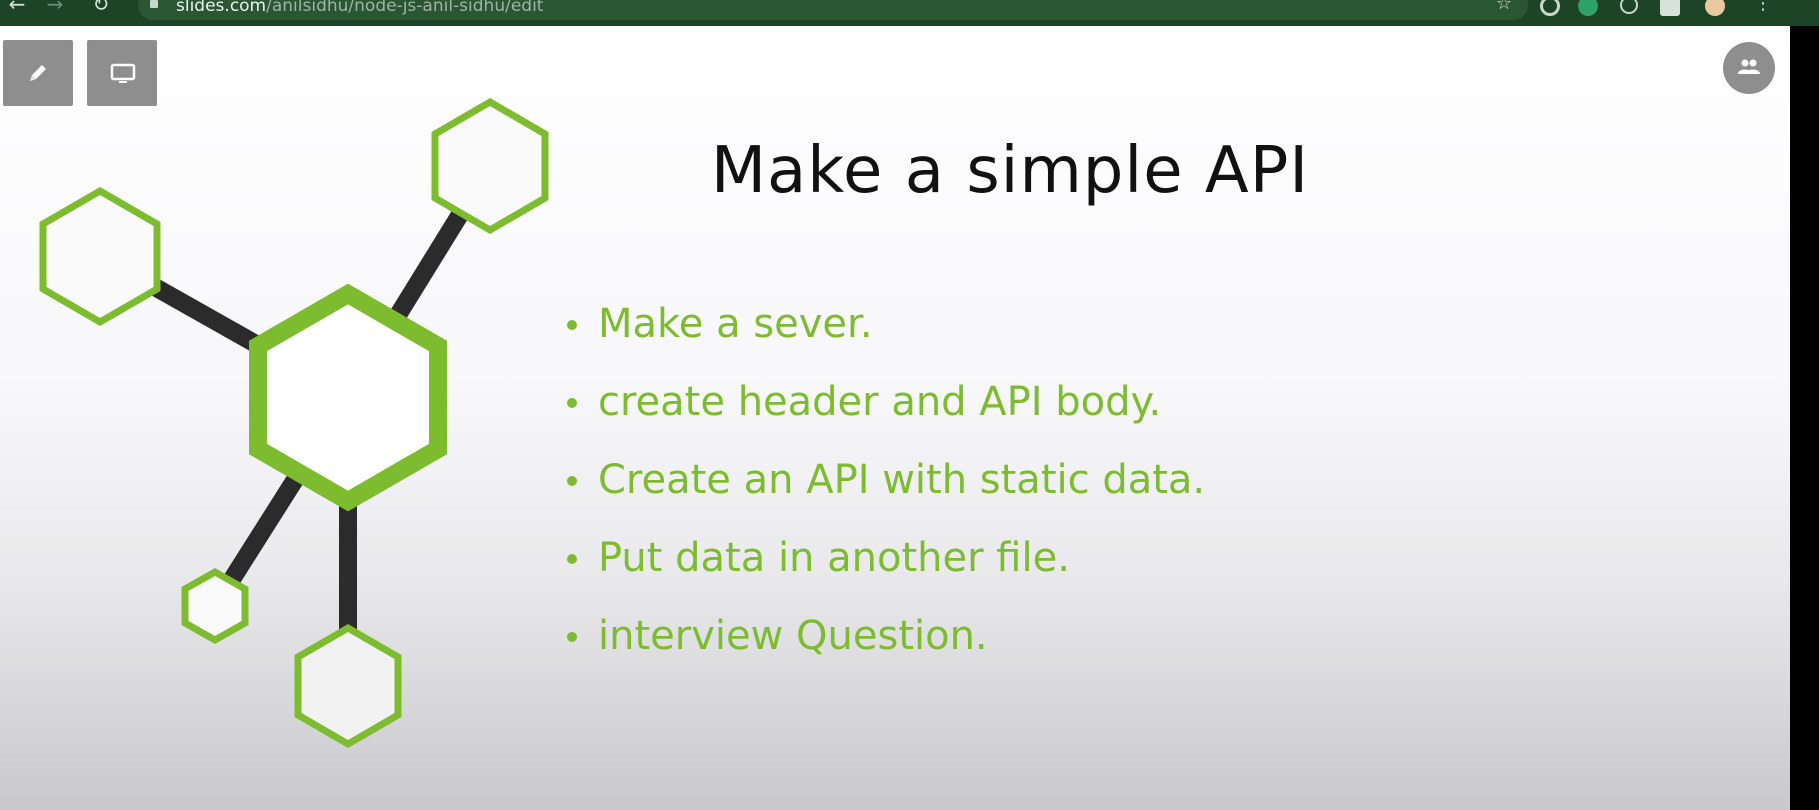  I want to click on url-host: slides.com, so click(221, 8).